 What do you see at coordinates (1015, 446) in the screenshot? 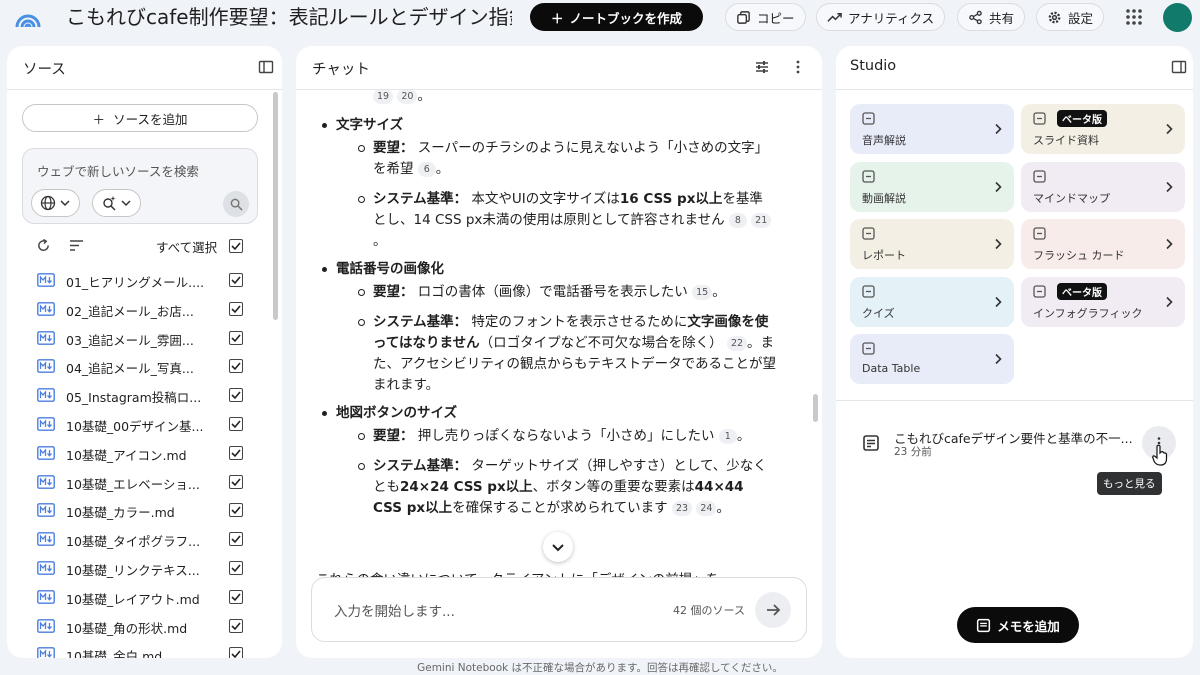
I see `saved-note: こもれびcafeデザイン要件と基準の不一... 23 分前` at bounding box center [1015, 446].